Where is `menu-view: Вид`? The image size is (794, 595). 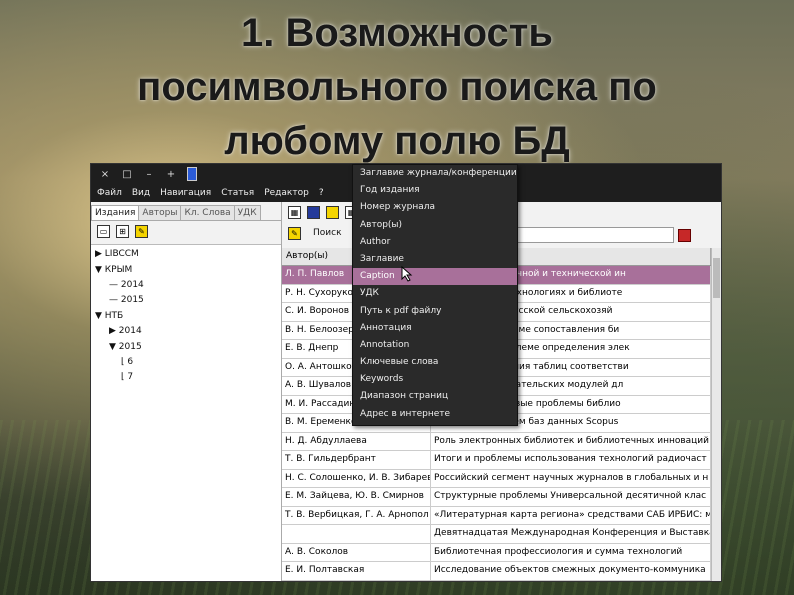
menu-view: Вид is located at coordinates (141, 193).